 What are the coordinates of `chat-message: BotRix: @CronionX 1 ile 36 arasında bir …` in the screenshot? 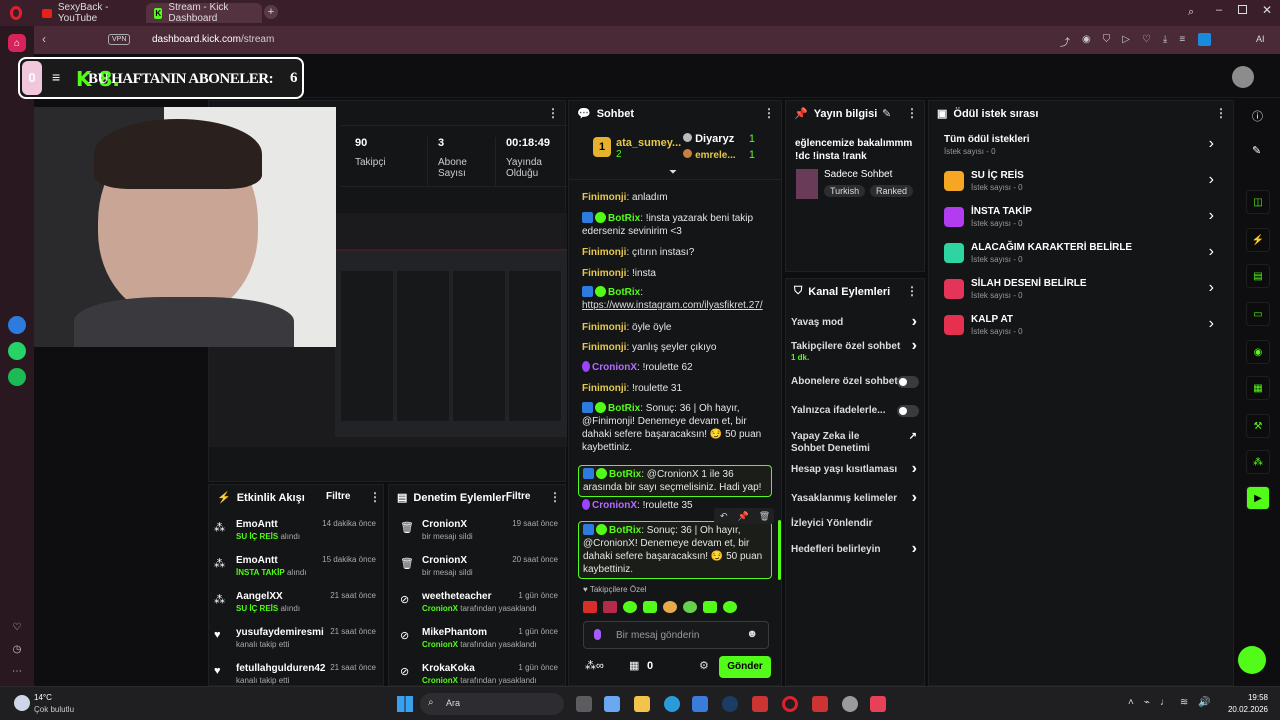 It's located at (675, 481).